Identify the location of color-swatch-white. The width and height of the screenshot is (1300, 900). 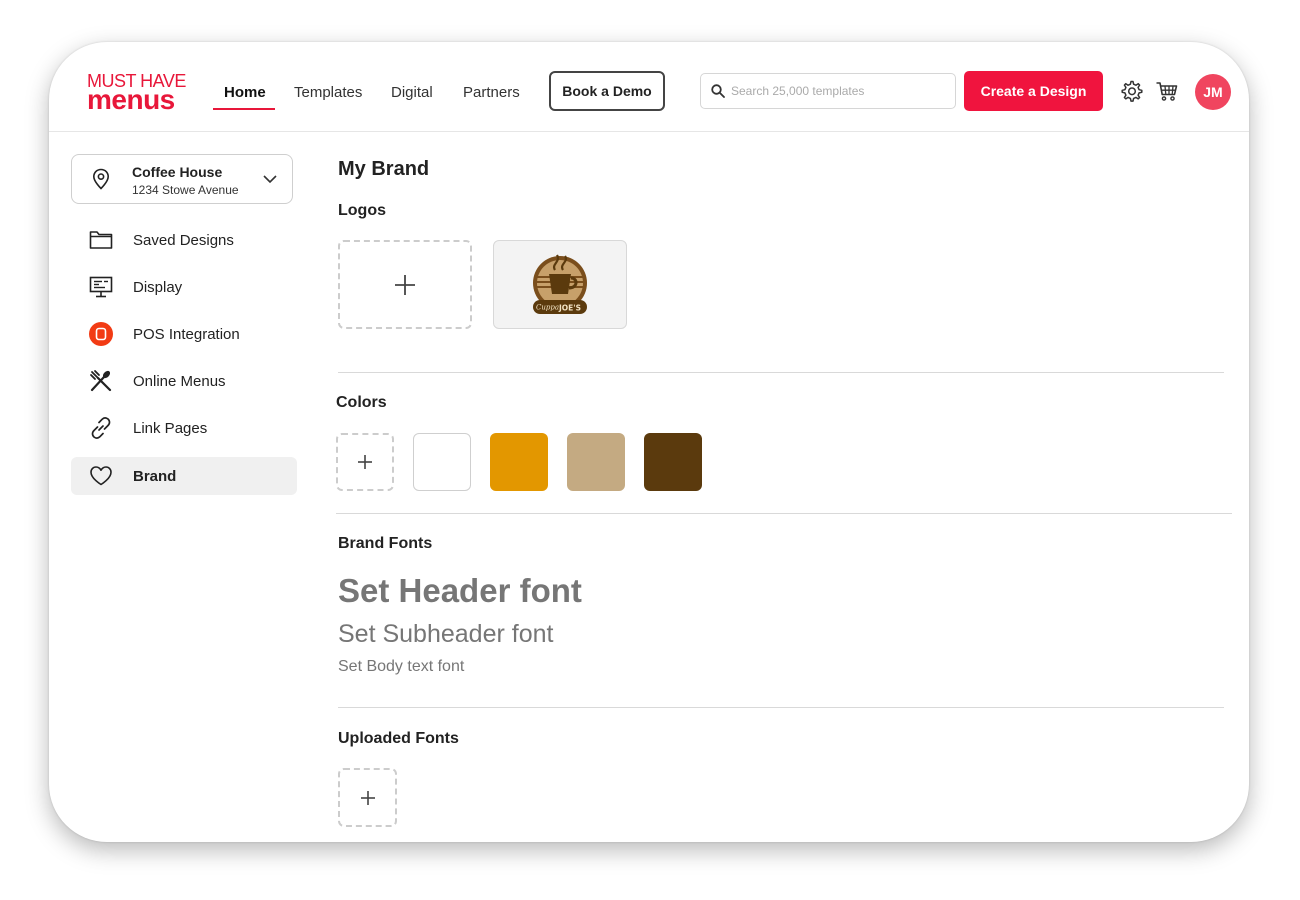
(442, 462).